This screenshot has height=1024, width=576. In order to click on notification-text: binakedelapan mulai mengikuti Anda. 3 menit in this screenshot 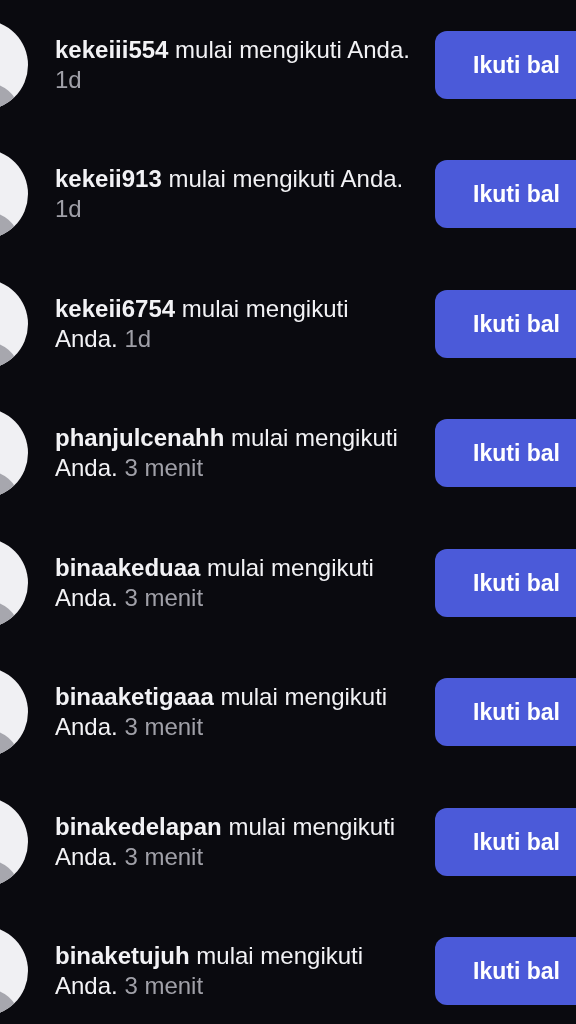, I will do `click(226, 841)`.